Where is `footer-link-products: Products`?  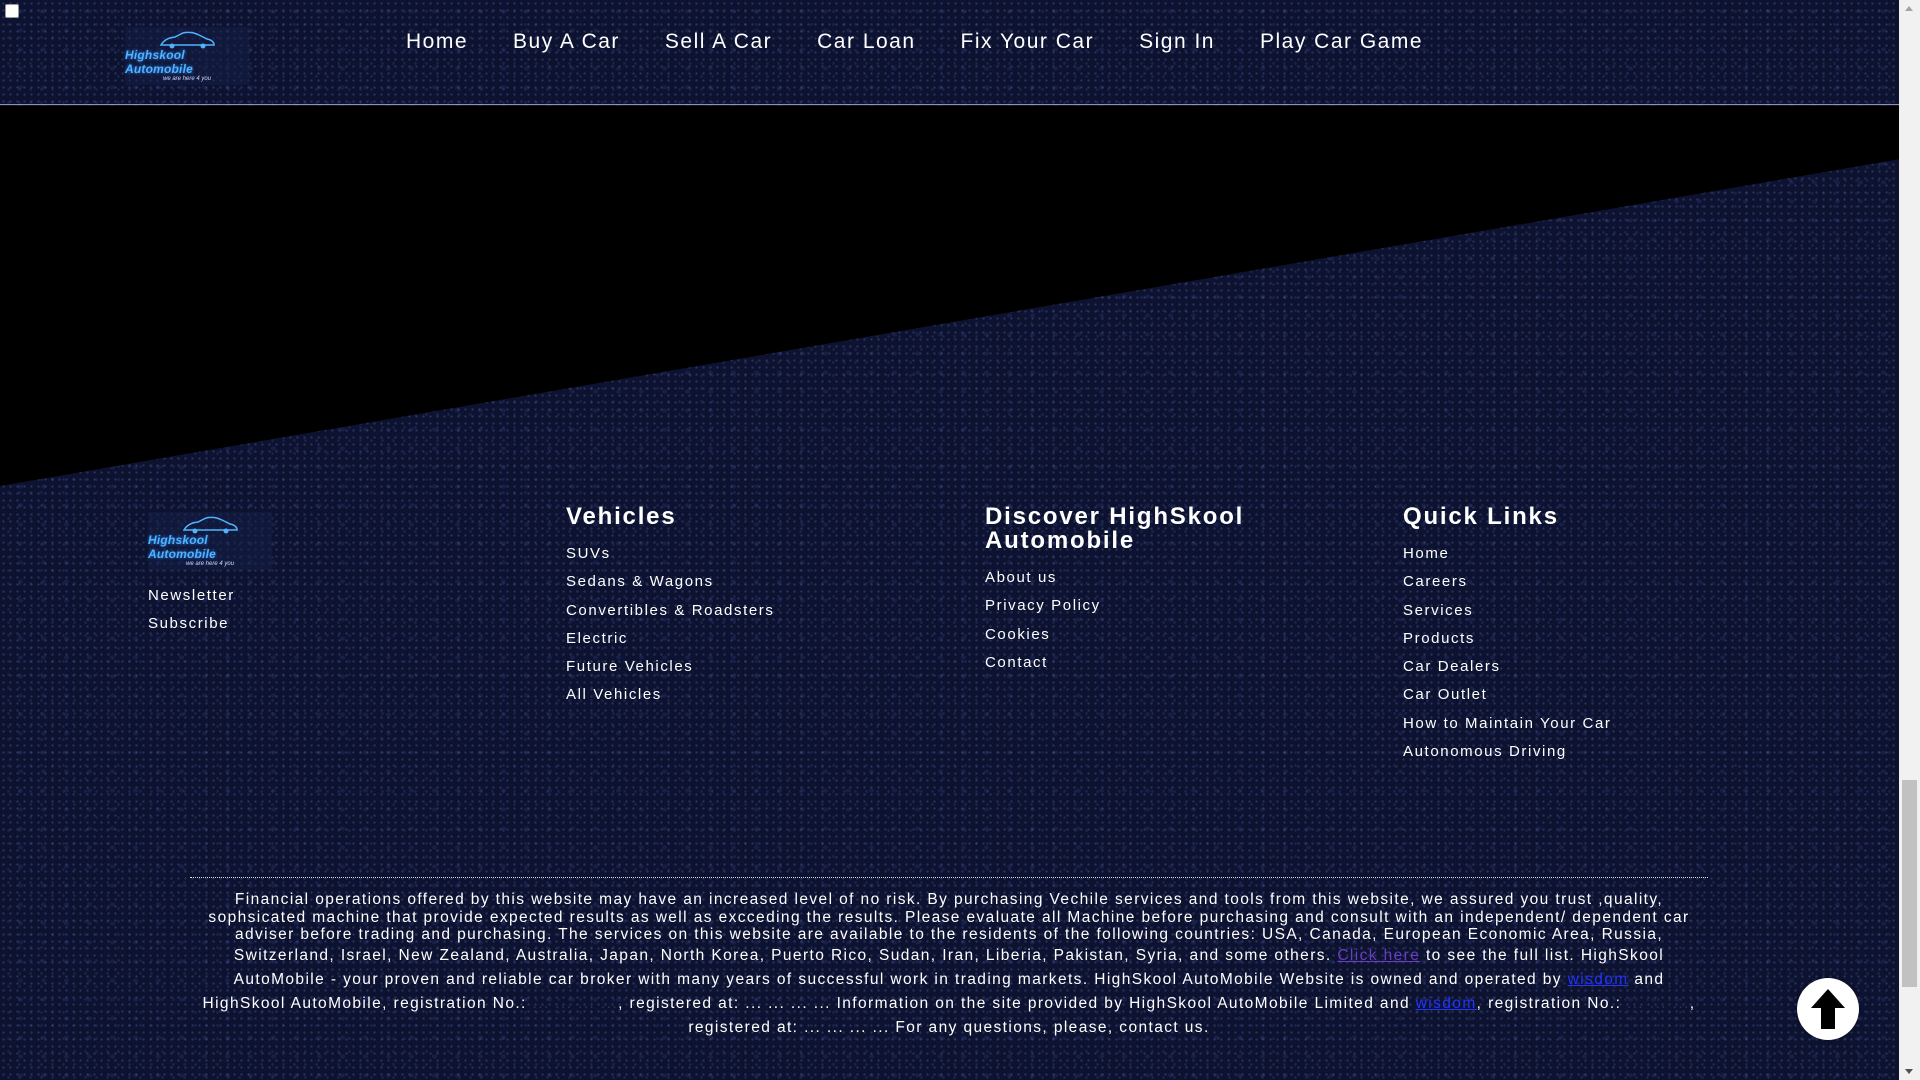 footer-link-products: Products is located at coordinates (1439, 638).